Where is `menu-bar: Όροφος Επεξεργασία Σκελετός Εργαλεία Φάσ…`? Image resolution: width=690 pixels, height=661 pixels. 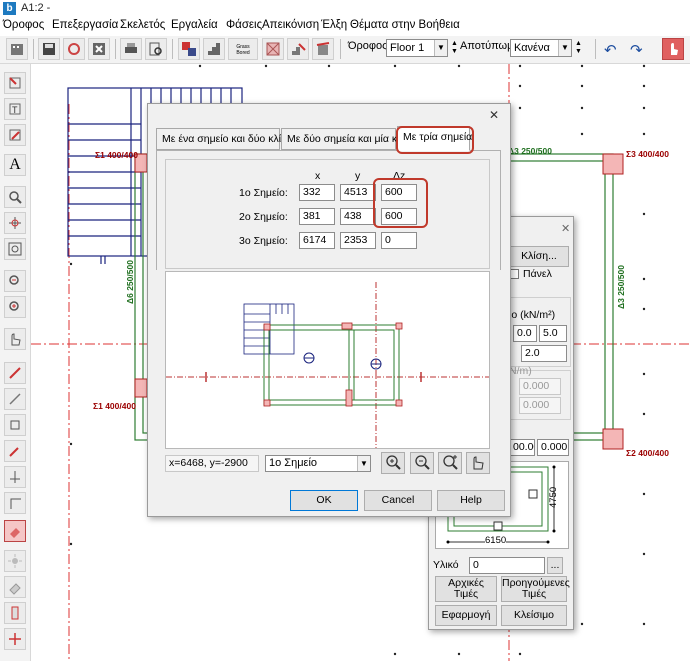 menu-bar: Όροφος Επεξεργασία Σκελετός Εργαλεία Φάσ… is located at coordinates (345, 26).